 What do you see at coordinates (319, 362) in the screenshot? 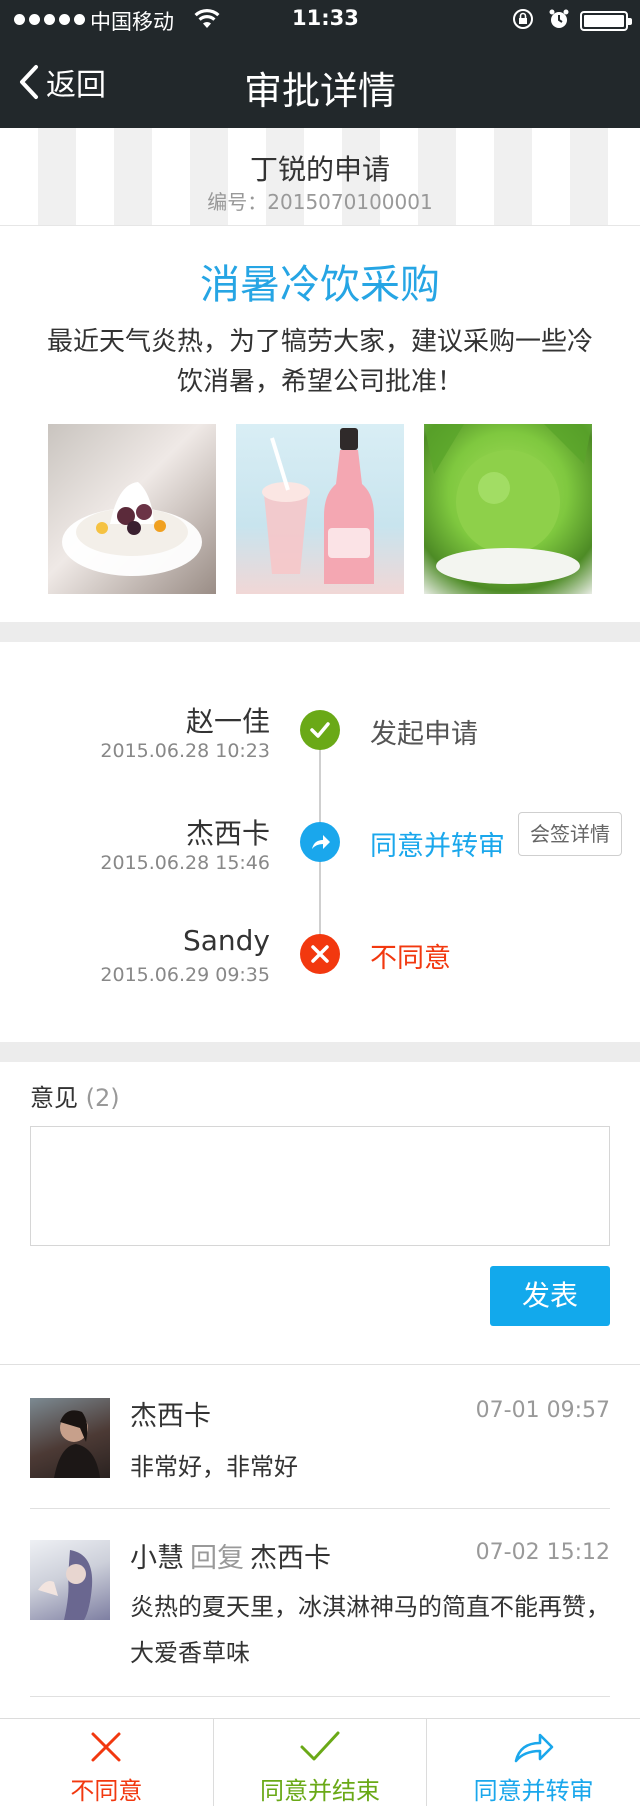
I see `request-description: 最近天气炎热，为了犒劳大家，建议采购一些冷饮消暑，希望公司批准！` at bounding box center [319, 362].